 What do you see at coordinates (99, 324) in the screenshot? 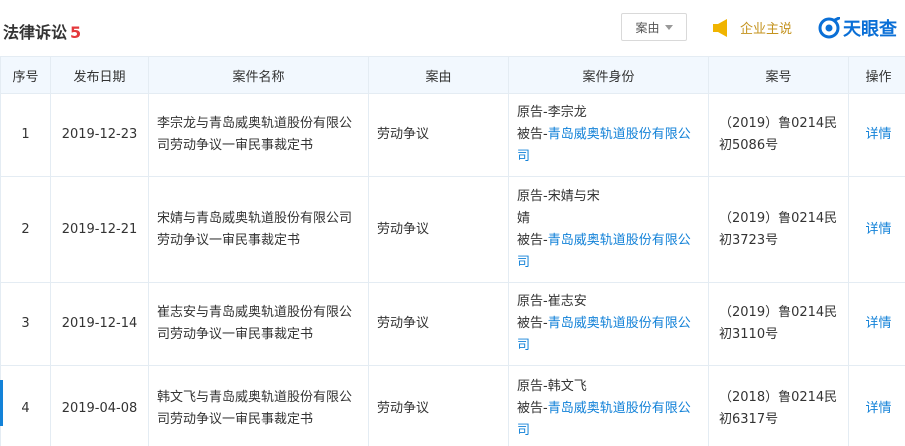
I see `row-date: 2019-12-14` at bounding box center [99, 324].